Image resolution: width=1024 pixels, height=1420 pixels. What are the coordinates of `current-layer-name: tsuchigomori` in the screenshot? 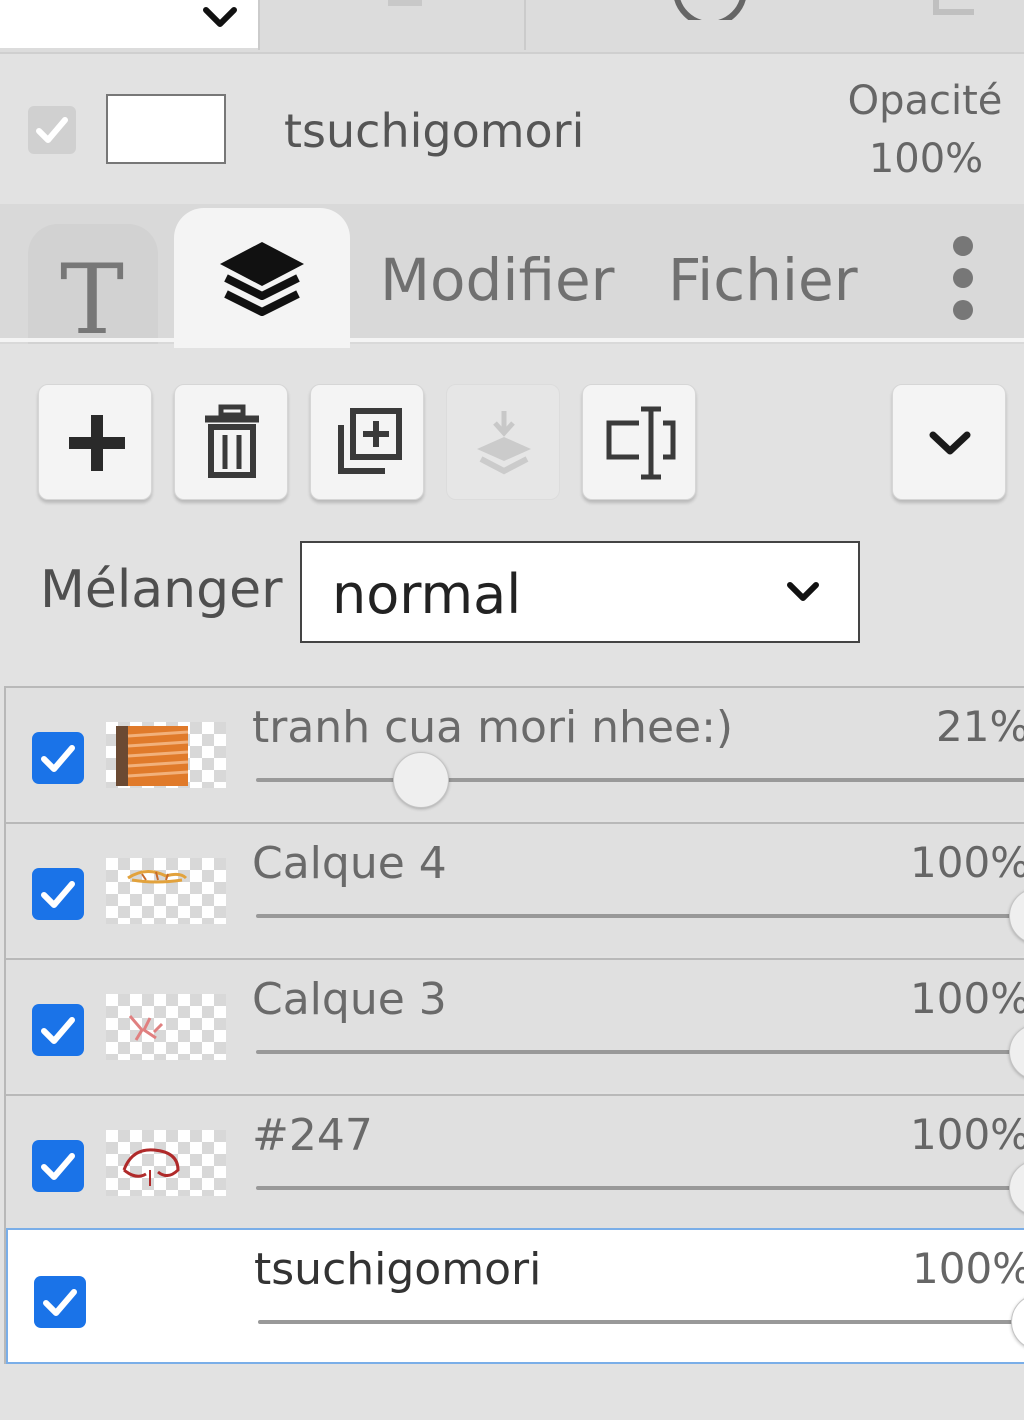 It's located at (434, 131).